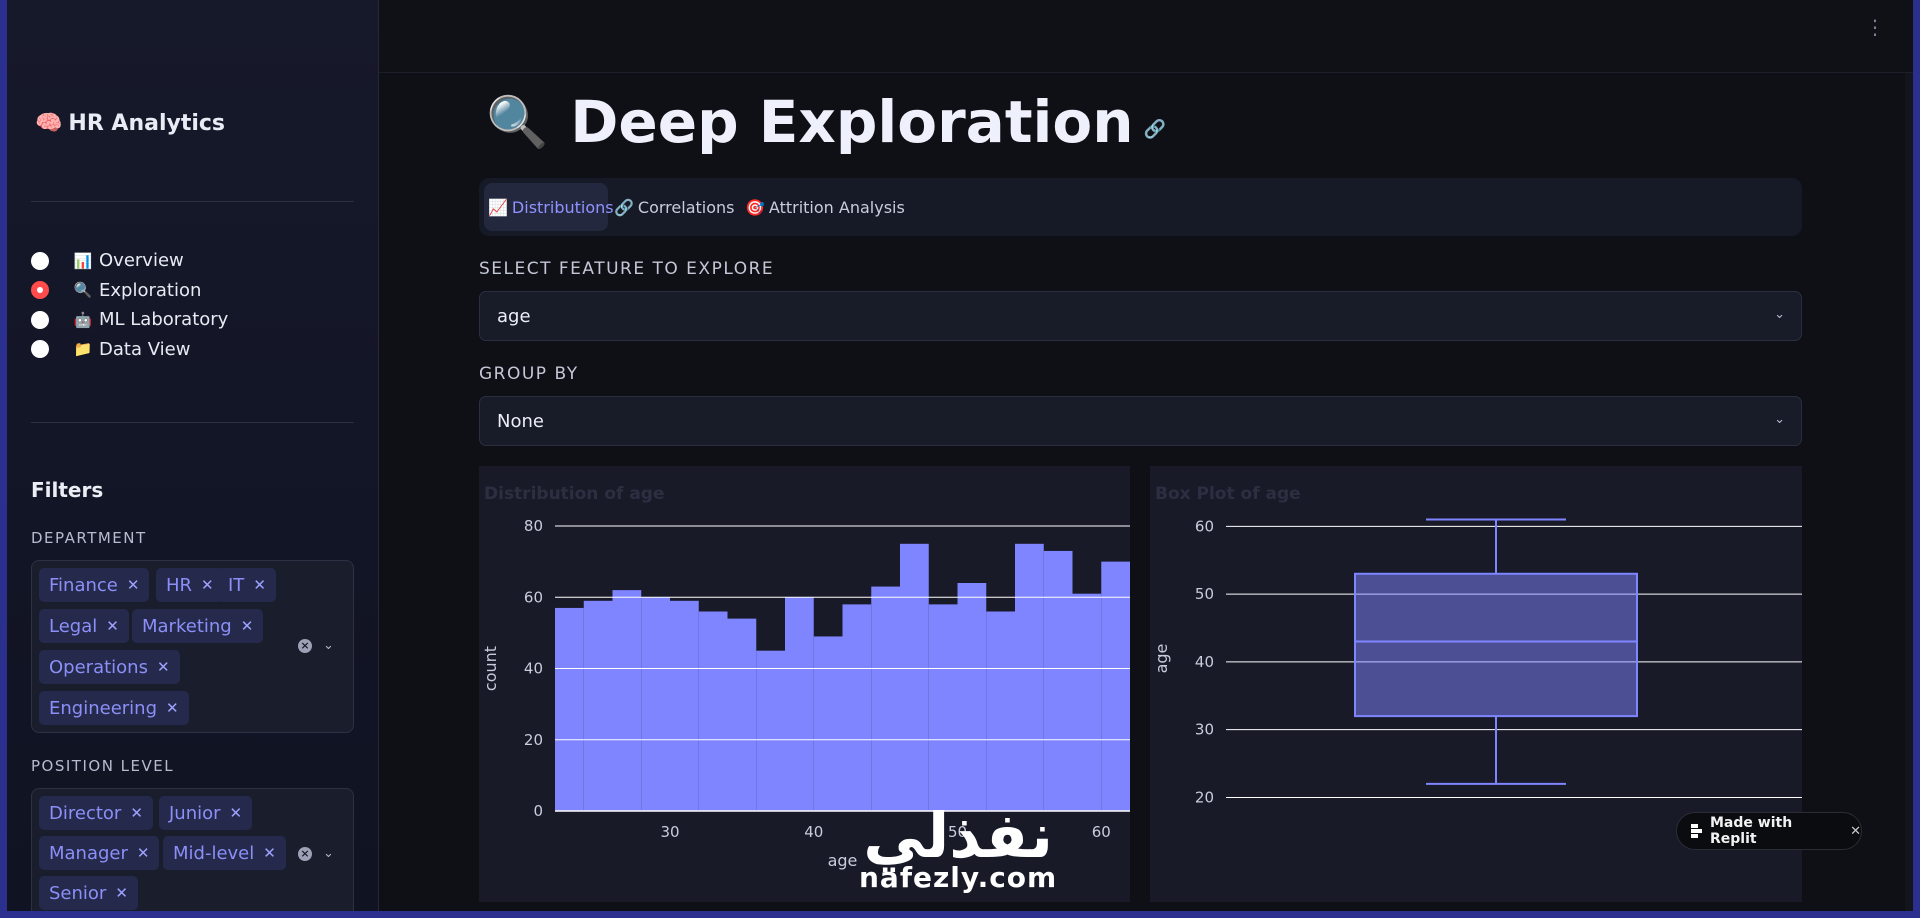 This screenshot has height=918, width=1920. What do you see at coordinates (1855, 831) in the screenshot?
I see `close-icon: ✕` at bounding box center [1855, 831].